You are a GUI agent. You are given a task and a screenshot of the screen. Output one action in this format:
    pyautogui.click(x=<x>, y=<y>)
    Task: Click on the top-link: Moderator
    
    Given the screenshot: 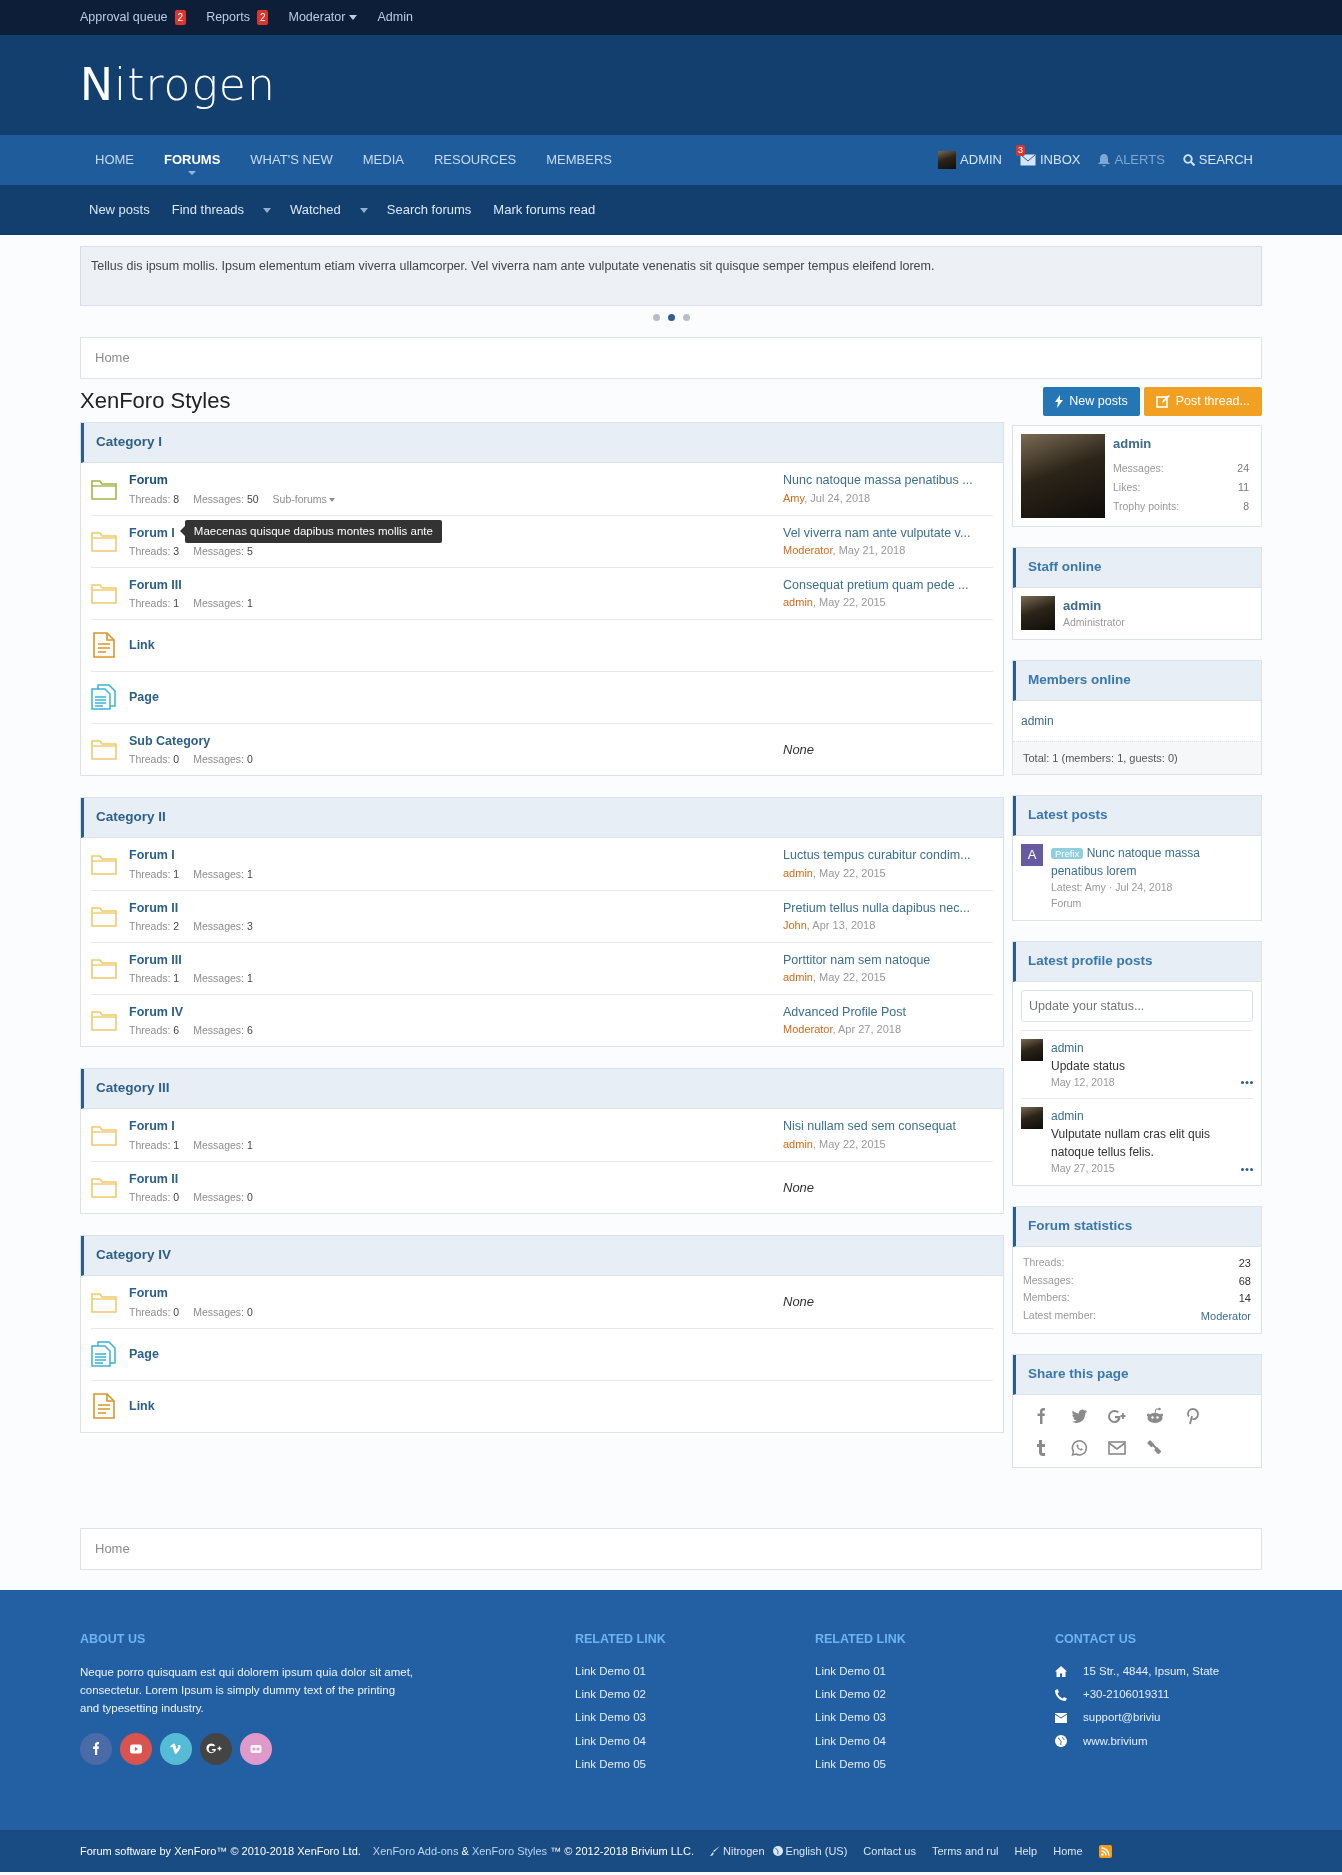 What is the action you would take?
    pyautogui.click(x=323, y=17)
    